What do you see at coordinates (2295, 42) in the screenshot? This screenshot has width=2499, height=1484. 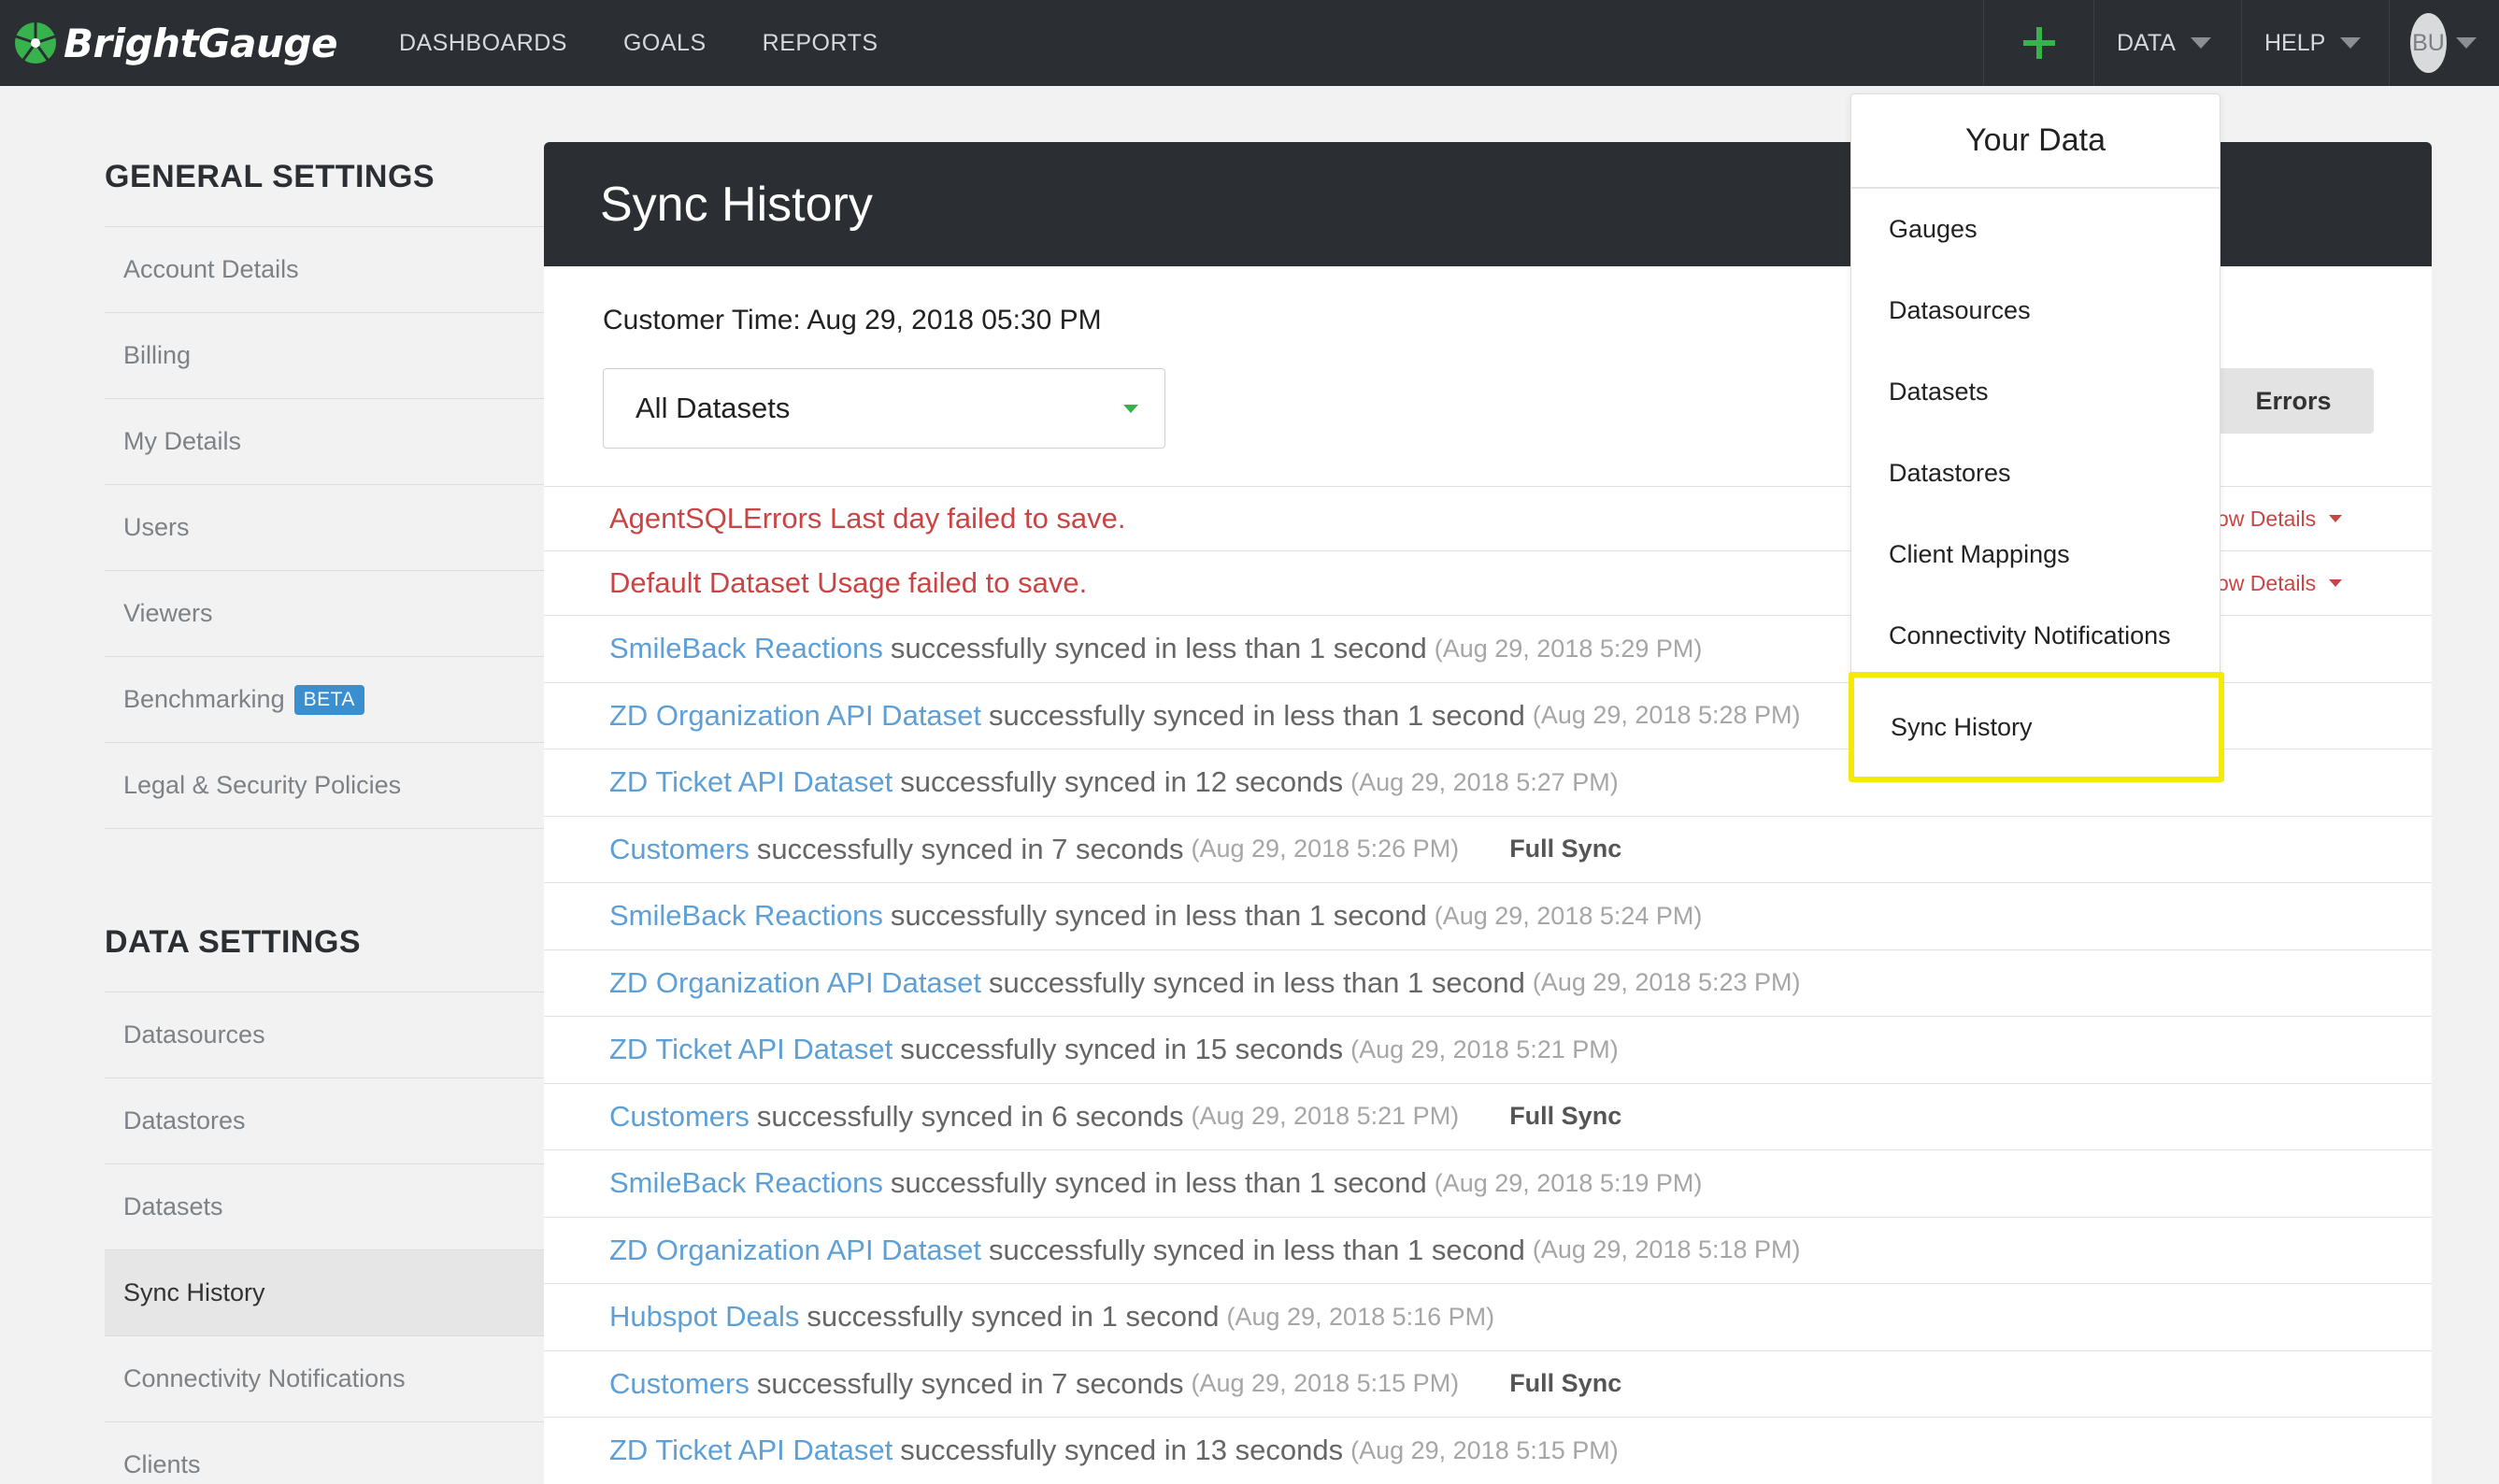 I see `help-menu-label: HELP` at bounding box center [2295, 42].